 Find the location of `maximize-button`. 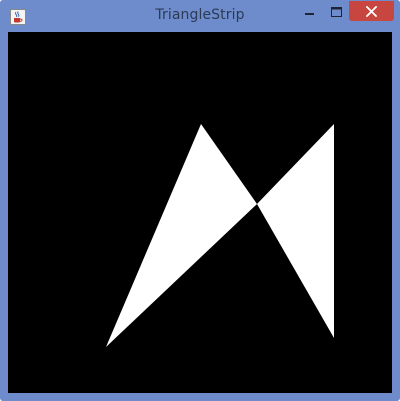

maximize-button is located at coordinates (336, 11).